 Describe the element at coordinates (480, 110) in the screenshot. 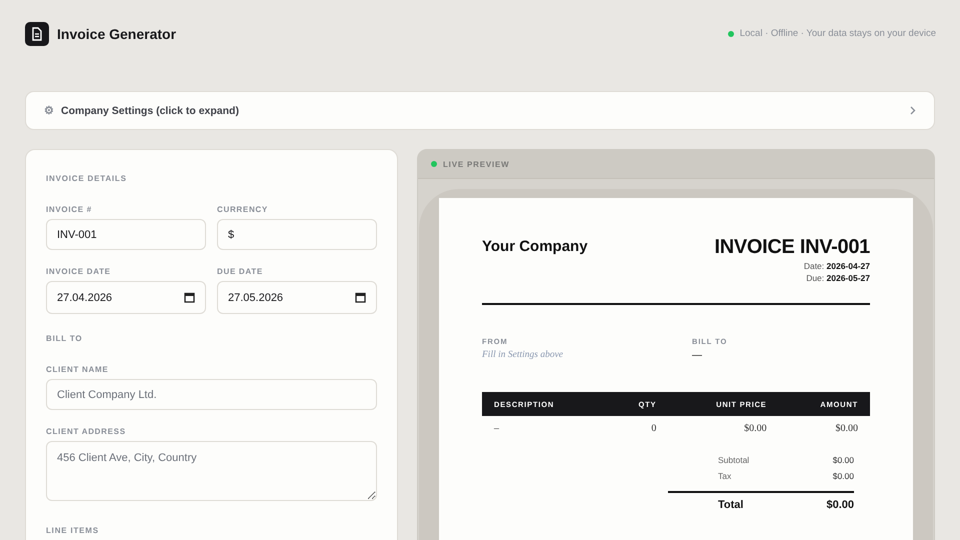

I see `company-settings-toggle: ⚙ Company Settings (click to expand)` at that location.